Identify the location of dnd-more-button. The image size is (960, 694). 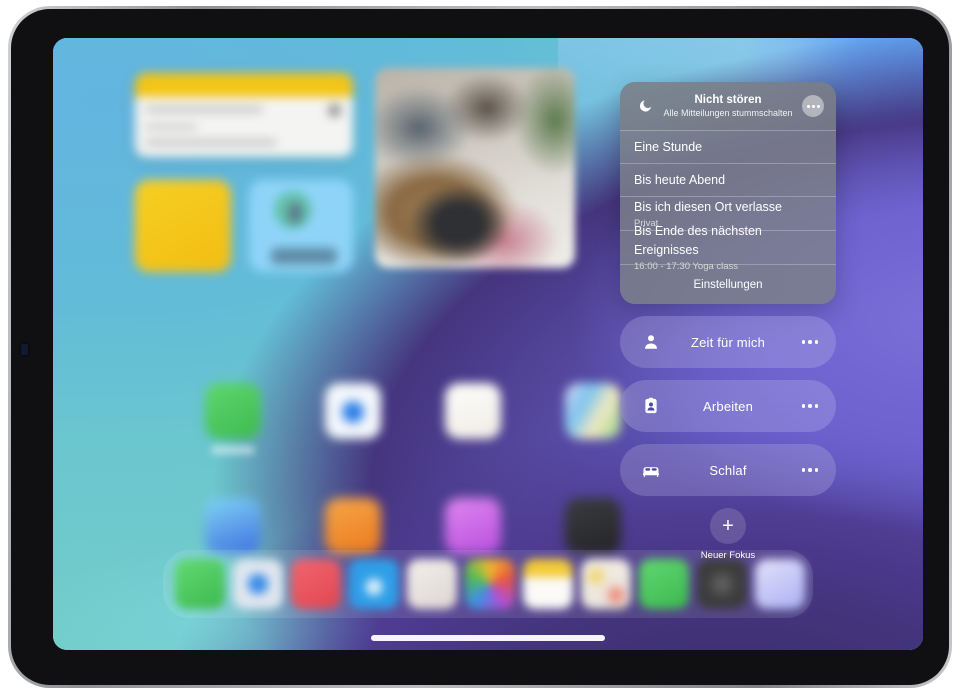
(813, 106).